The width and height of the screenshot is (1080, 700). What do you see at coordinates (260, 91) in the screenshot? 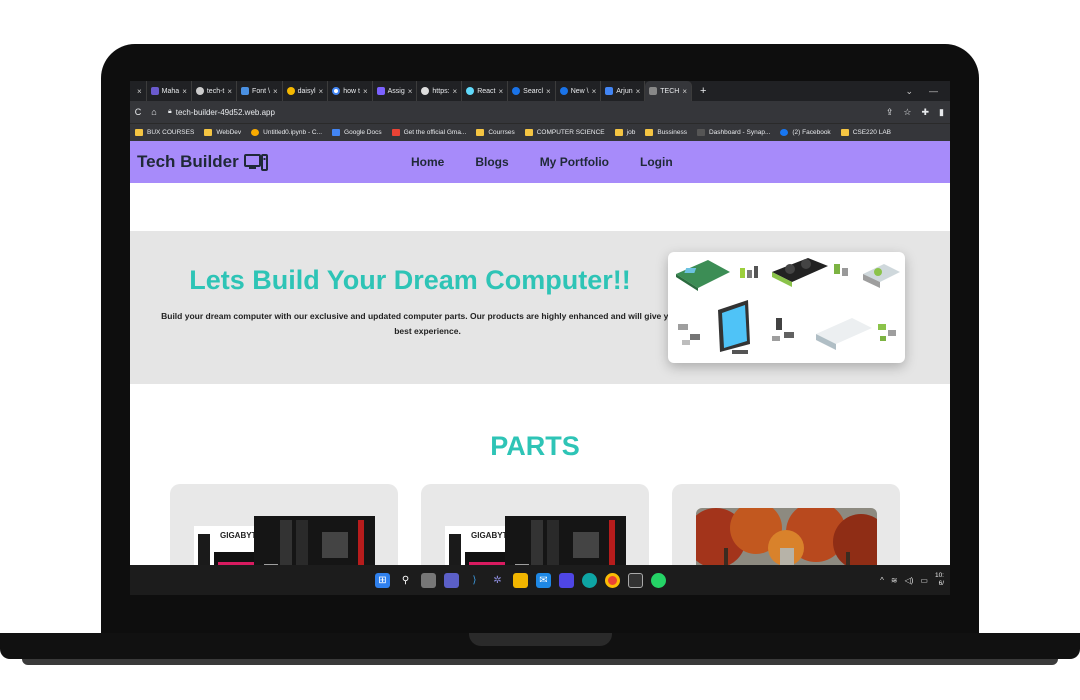
I see `tab-3: Font \ ×` at bounding box center [260, 91].